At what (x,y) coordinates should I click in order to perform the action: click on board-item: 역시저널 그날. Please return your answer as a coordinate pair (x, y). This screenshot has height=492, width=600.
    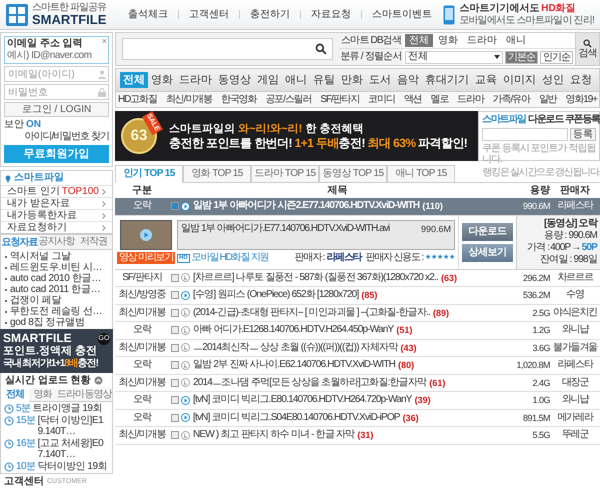
    Looking at the image, I should click on (40, 256).